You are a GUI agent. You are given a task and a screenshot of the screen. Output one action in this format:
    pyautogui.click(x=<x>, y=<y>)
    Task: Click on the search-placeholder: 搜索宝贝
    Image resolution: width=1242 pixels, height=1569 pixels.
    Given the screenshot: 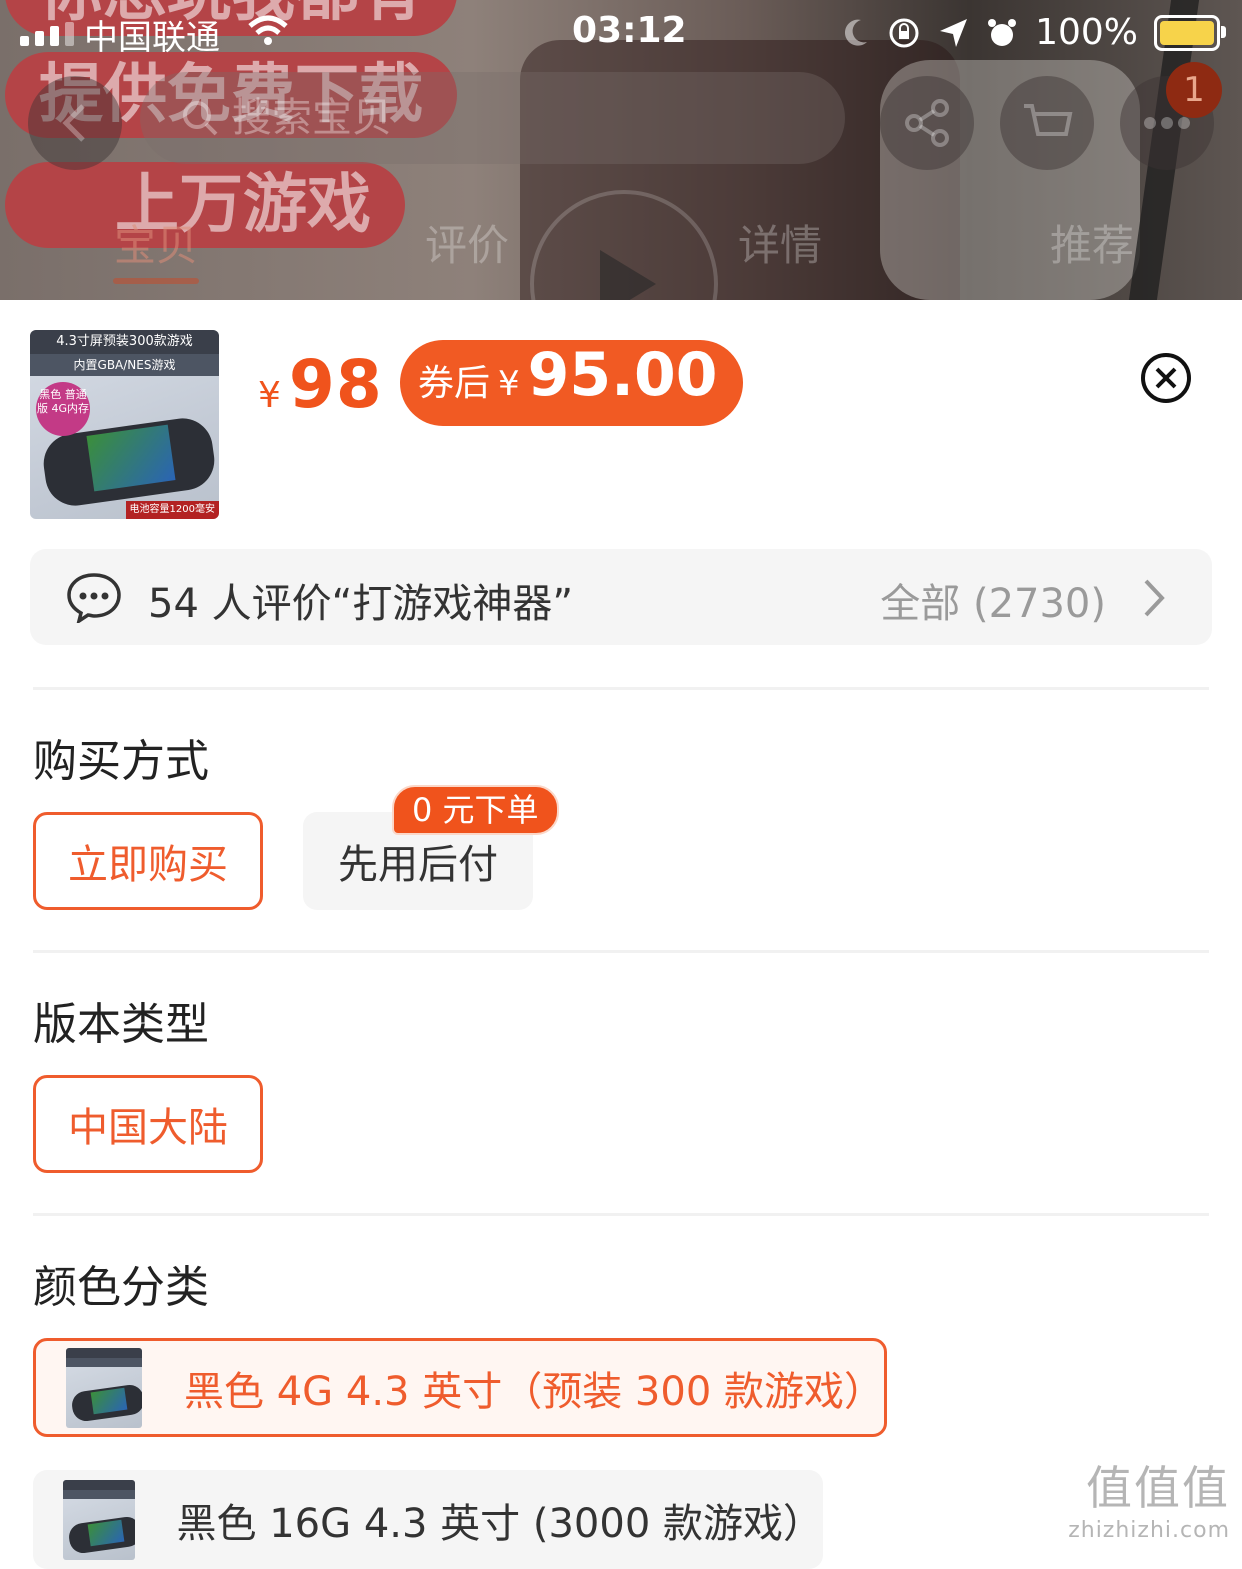 What is the action you would take?
    pyautogui.click(x=312, y=118)
    